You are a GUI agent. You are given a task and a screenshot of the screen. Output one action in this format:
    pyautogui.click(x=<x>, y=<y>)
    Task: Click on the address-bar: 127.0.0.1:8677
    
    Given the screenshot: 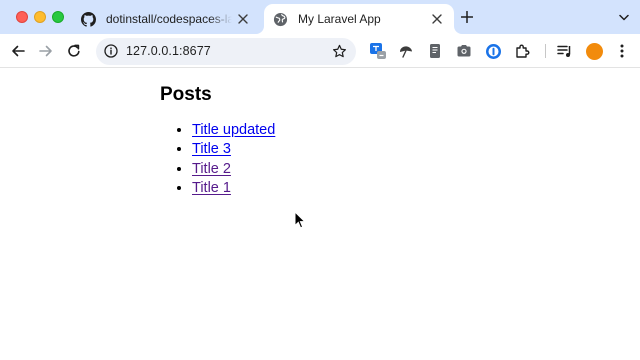 What is the action you would take?
    pyautogui.click(x=226, y=51)
    